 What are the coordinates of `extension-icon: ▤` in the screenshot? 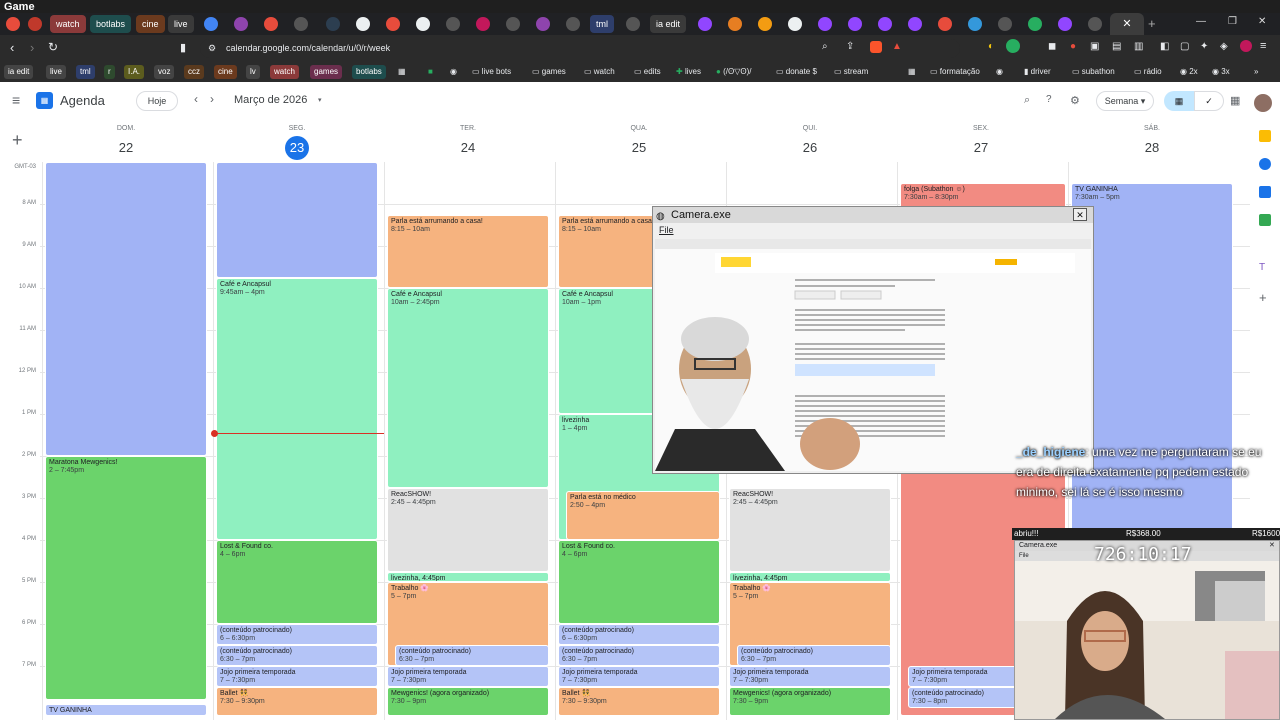 It's located at (1116, 46).